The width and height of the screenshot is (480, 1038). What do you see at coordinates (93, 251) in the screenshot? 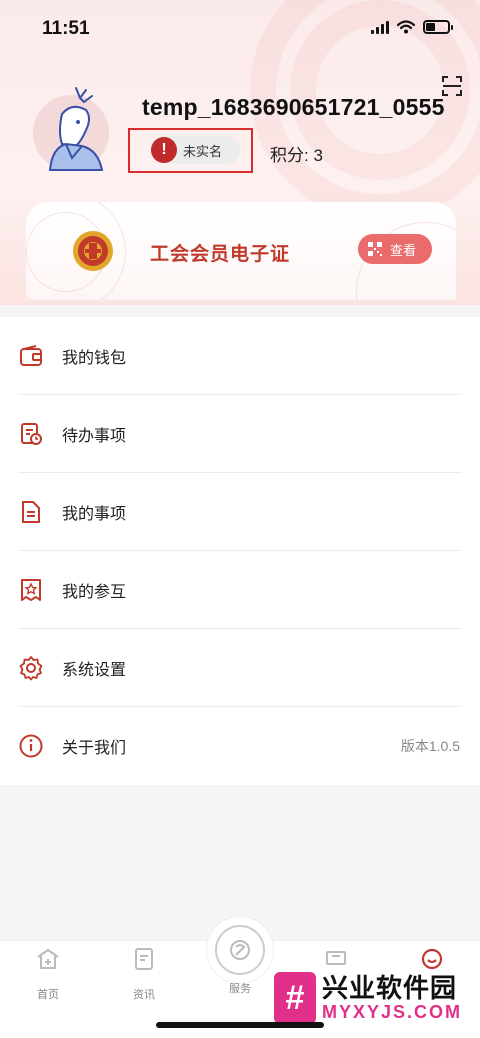
I see `union-logo-icon` at bounding box center [93, 251].